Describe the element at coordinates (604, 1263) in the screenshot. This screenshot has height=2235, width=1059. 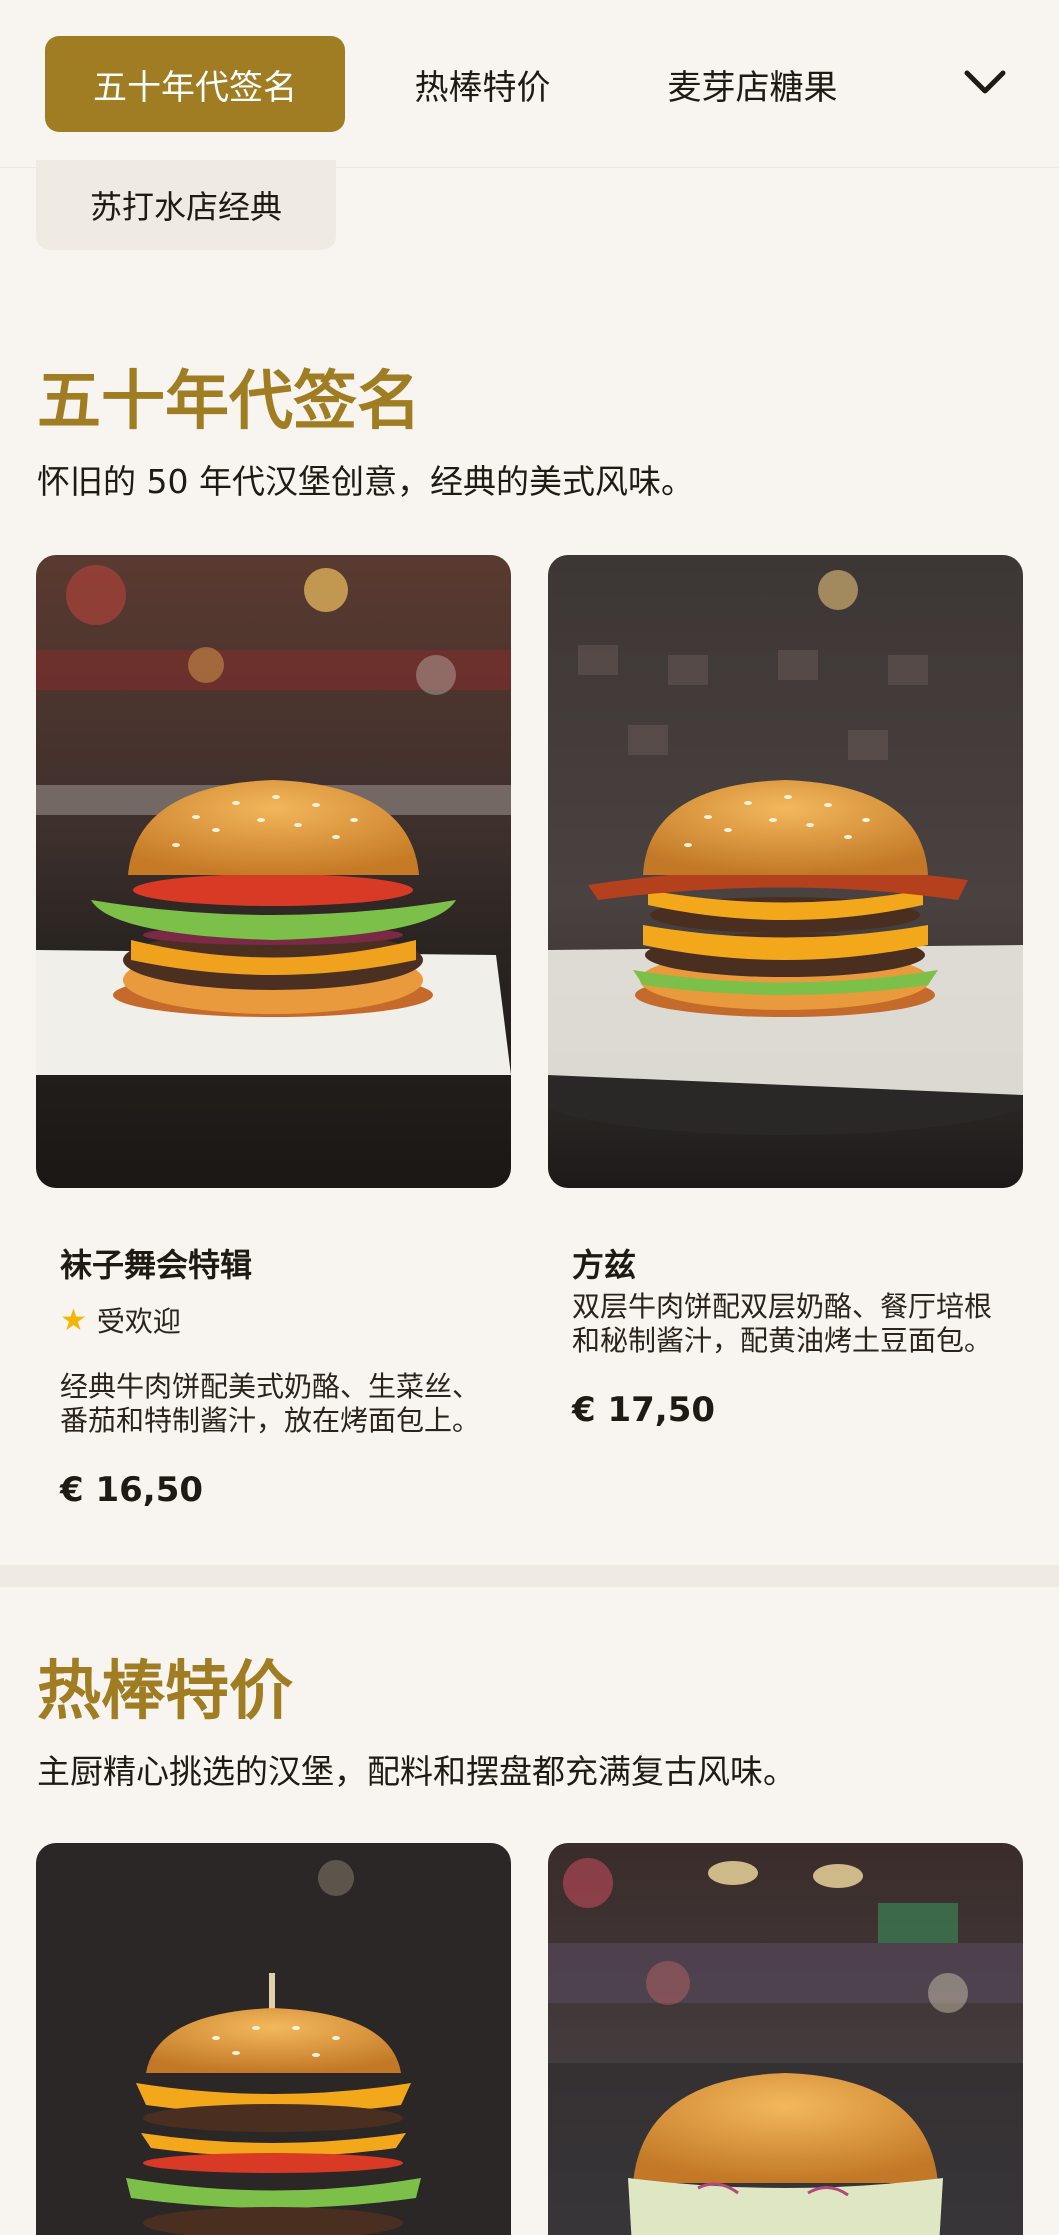
I see `item-name: 方兹` at that location.